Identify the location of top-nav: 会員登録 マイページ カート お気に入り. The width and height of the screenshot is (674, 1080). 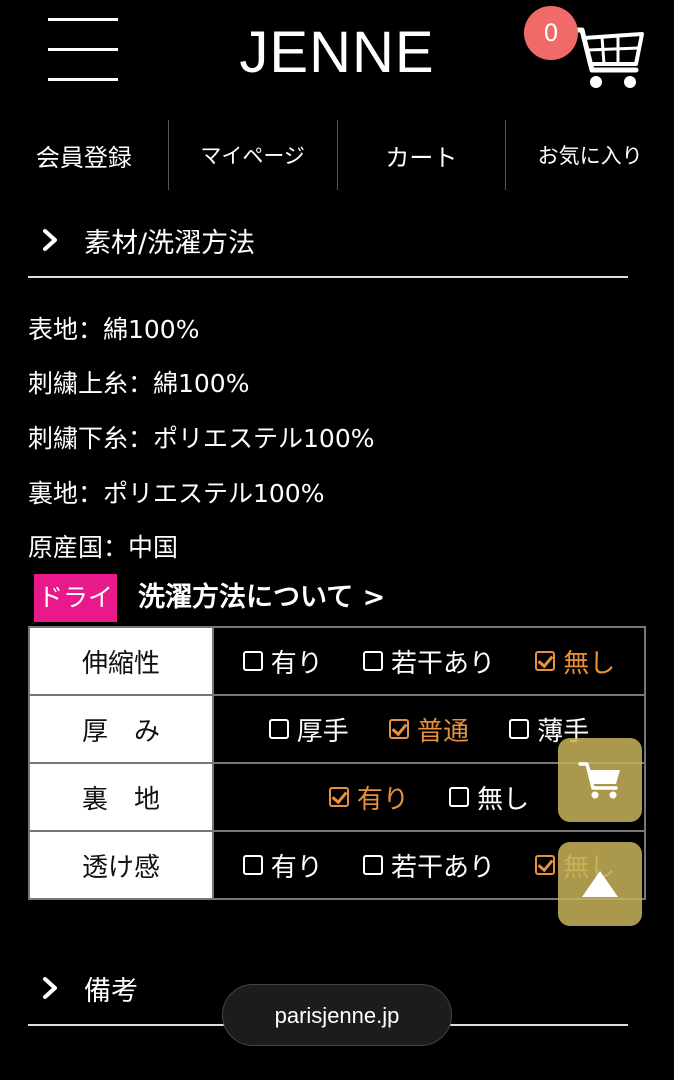
(337, 155).